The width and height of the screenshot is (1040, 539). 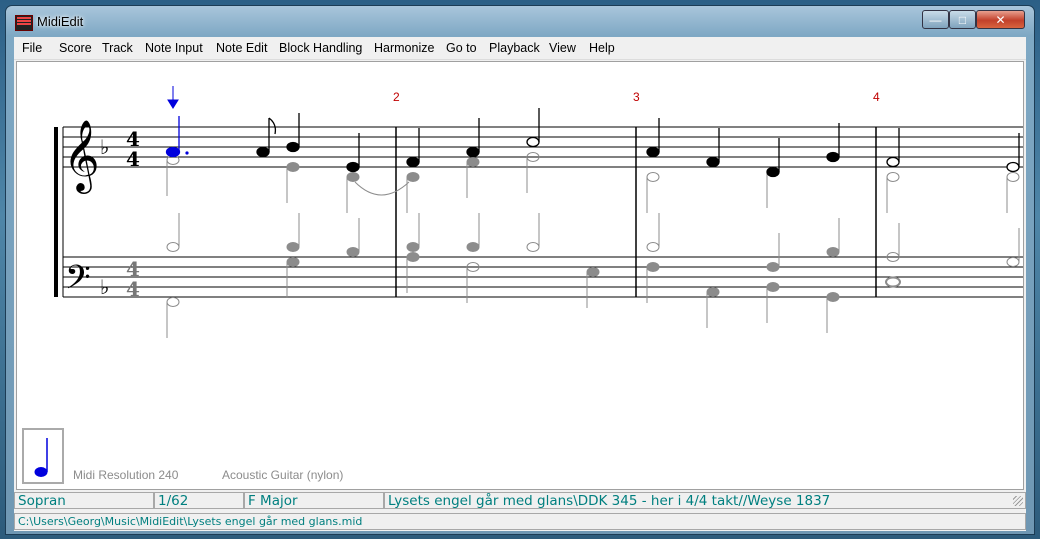 What do you see at coordinates (320, 48) in the screenshot?
I see `menu-block-handling: Block Handling` at bounding box center [320, 48].